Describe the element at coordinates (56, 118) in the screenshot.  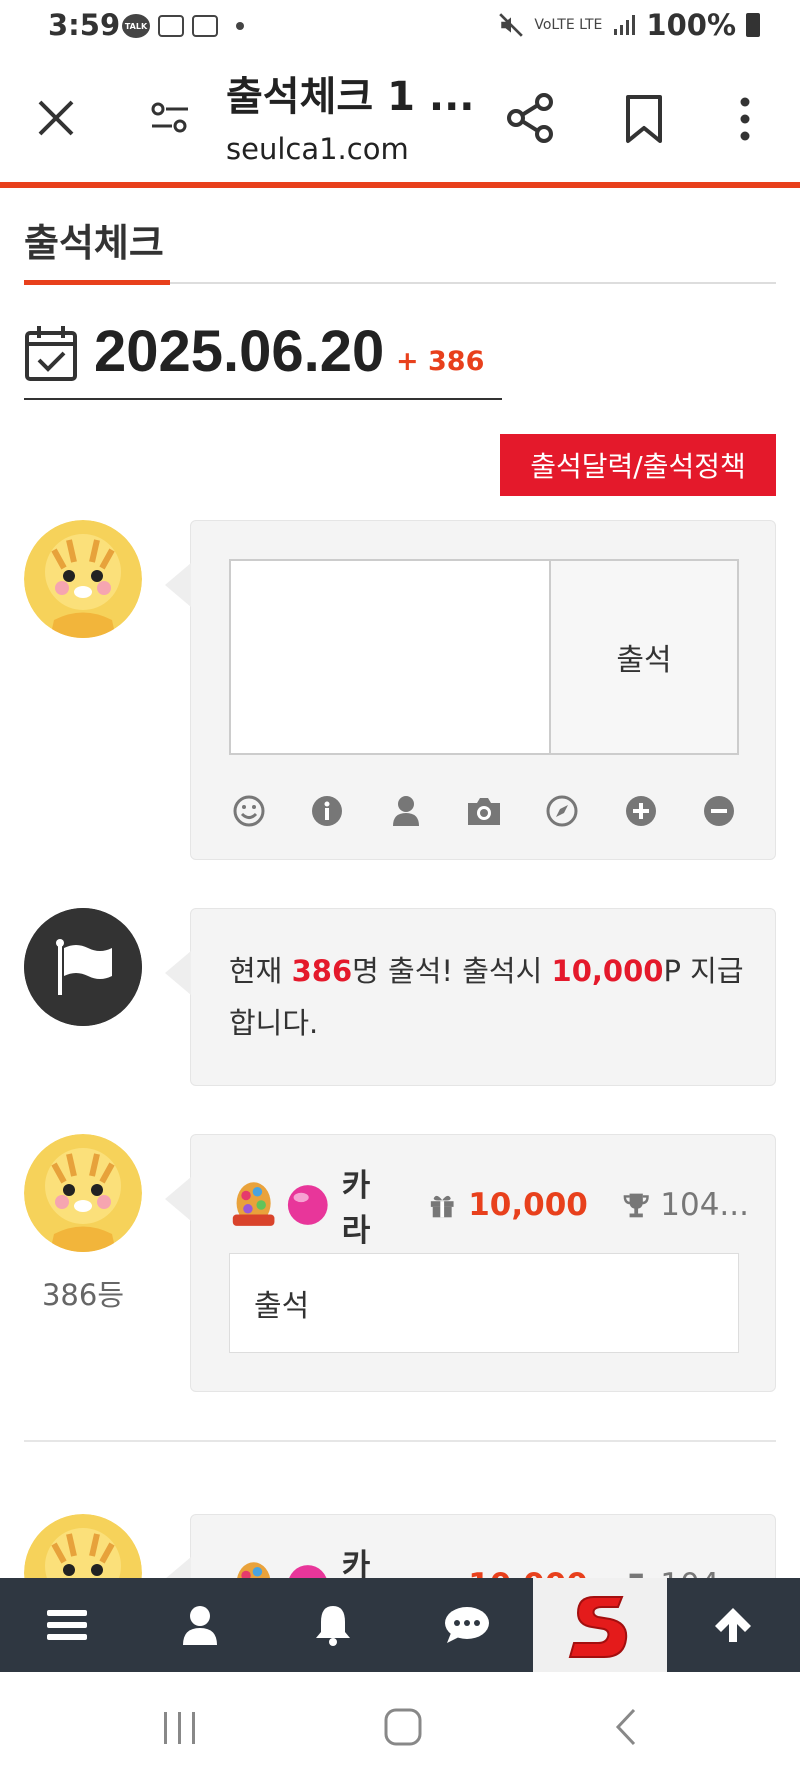
I see `close-icon` at that location.